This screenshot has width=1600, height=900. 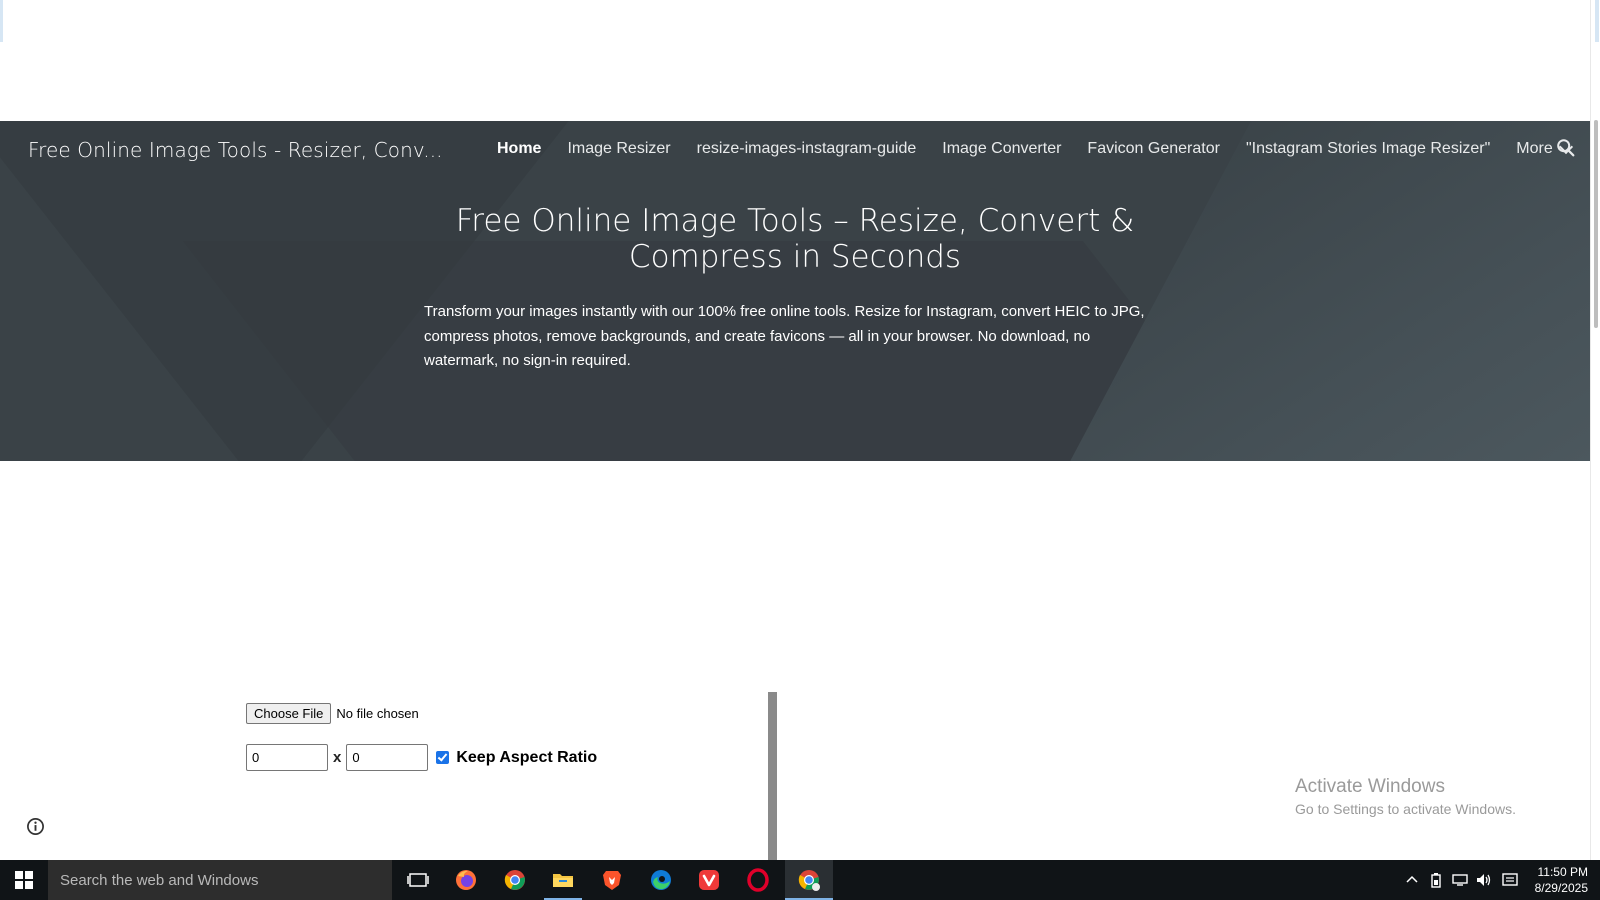 I want to click on nav-item-image-resizer: Image Resizer, so click(x=618, y=149).